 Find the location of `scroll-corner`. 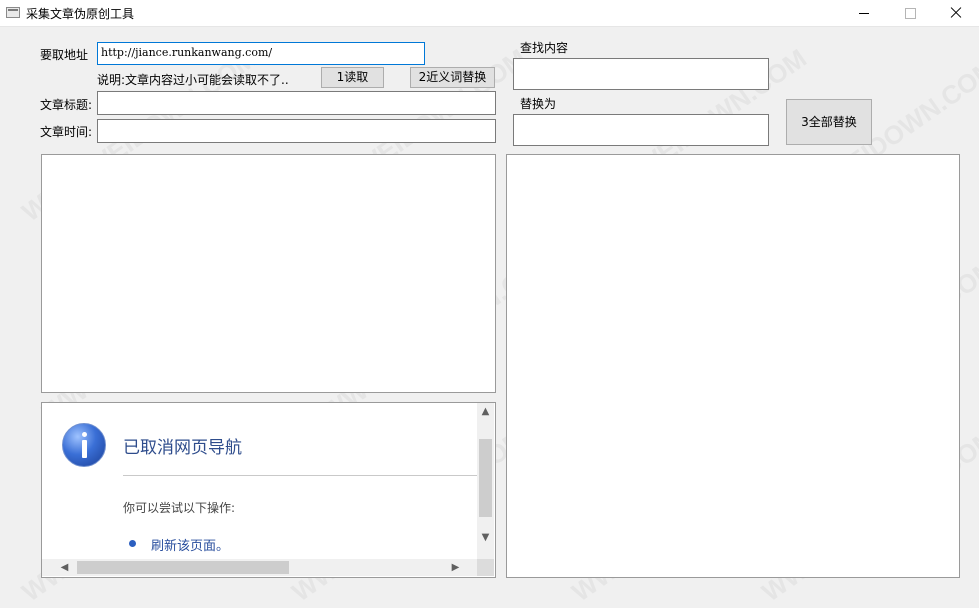

scroll-corner is located at coordinates (485, 567).